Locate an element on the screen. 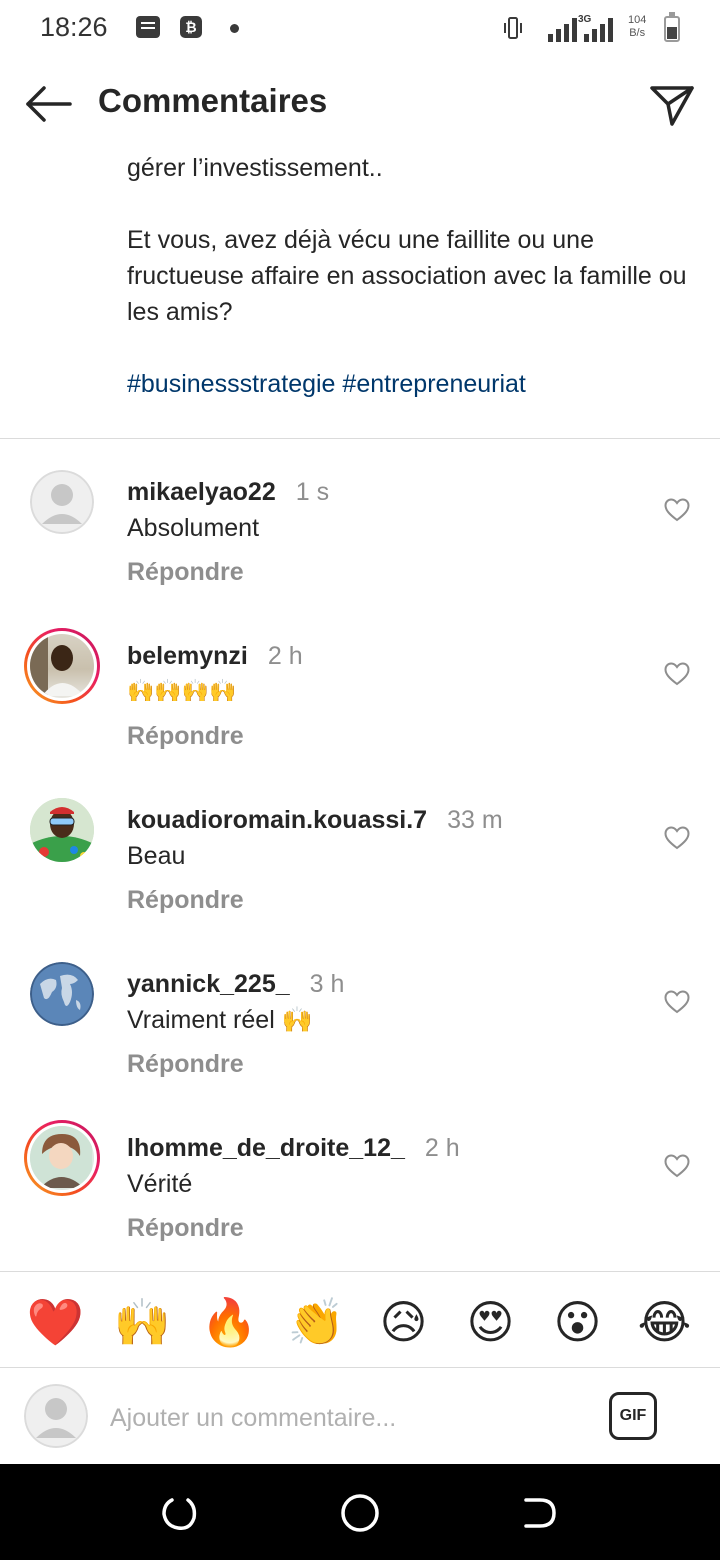  back-arrow-icon is located at coordinates (48, 104).